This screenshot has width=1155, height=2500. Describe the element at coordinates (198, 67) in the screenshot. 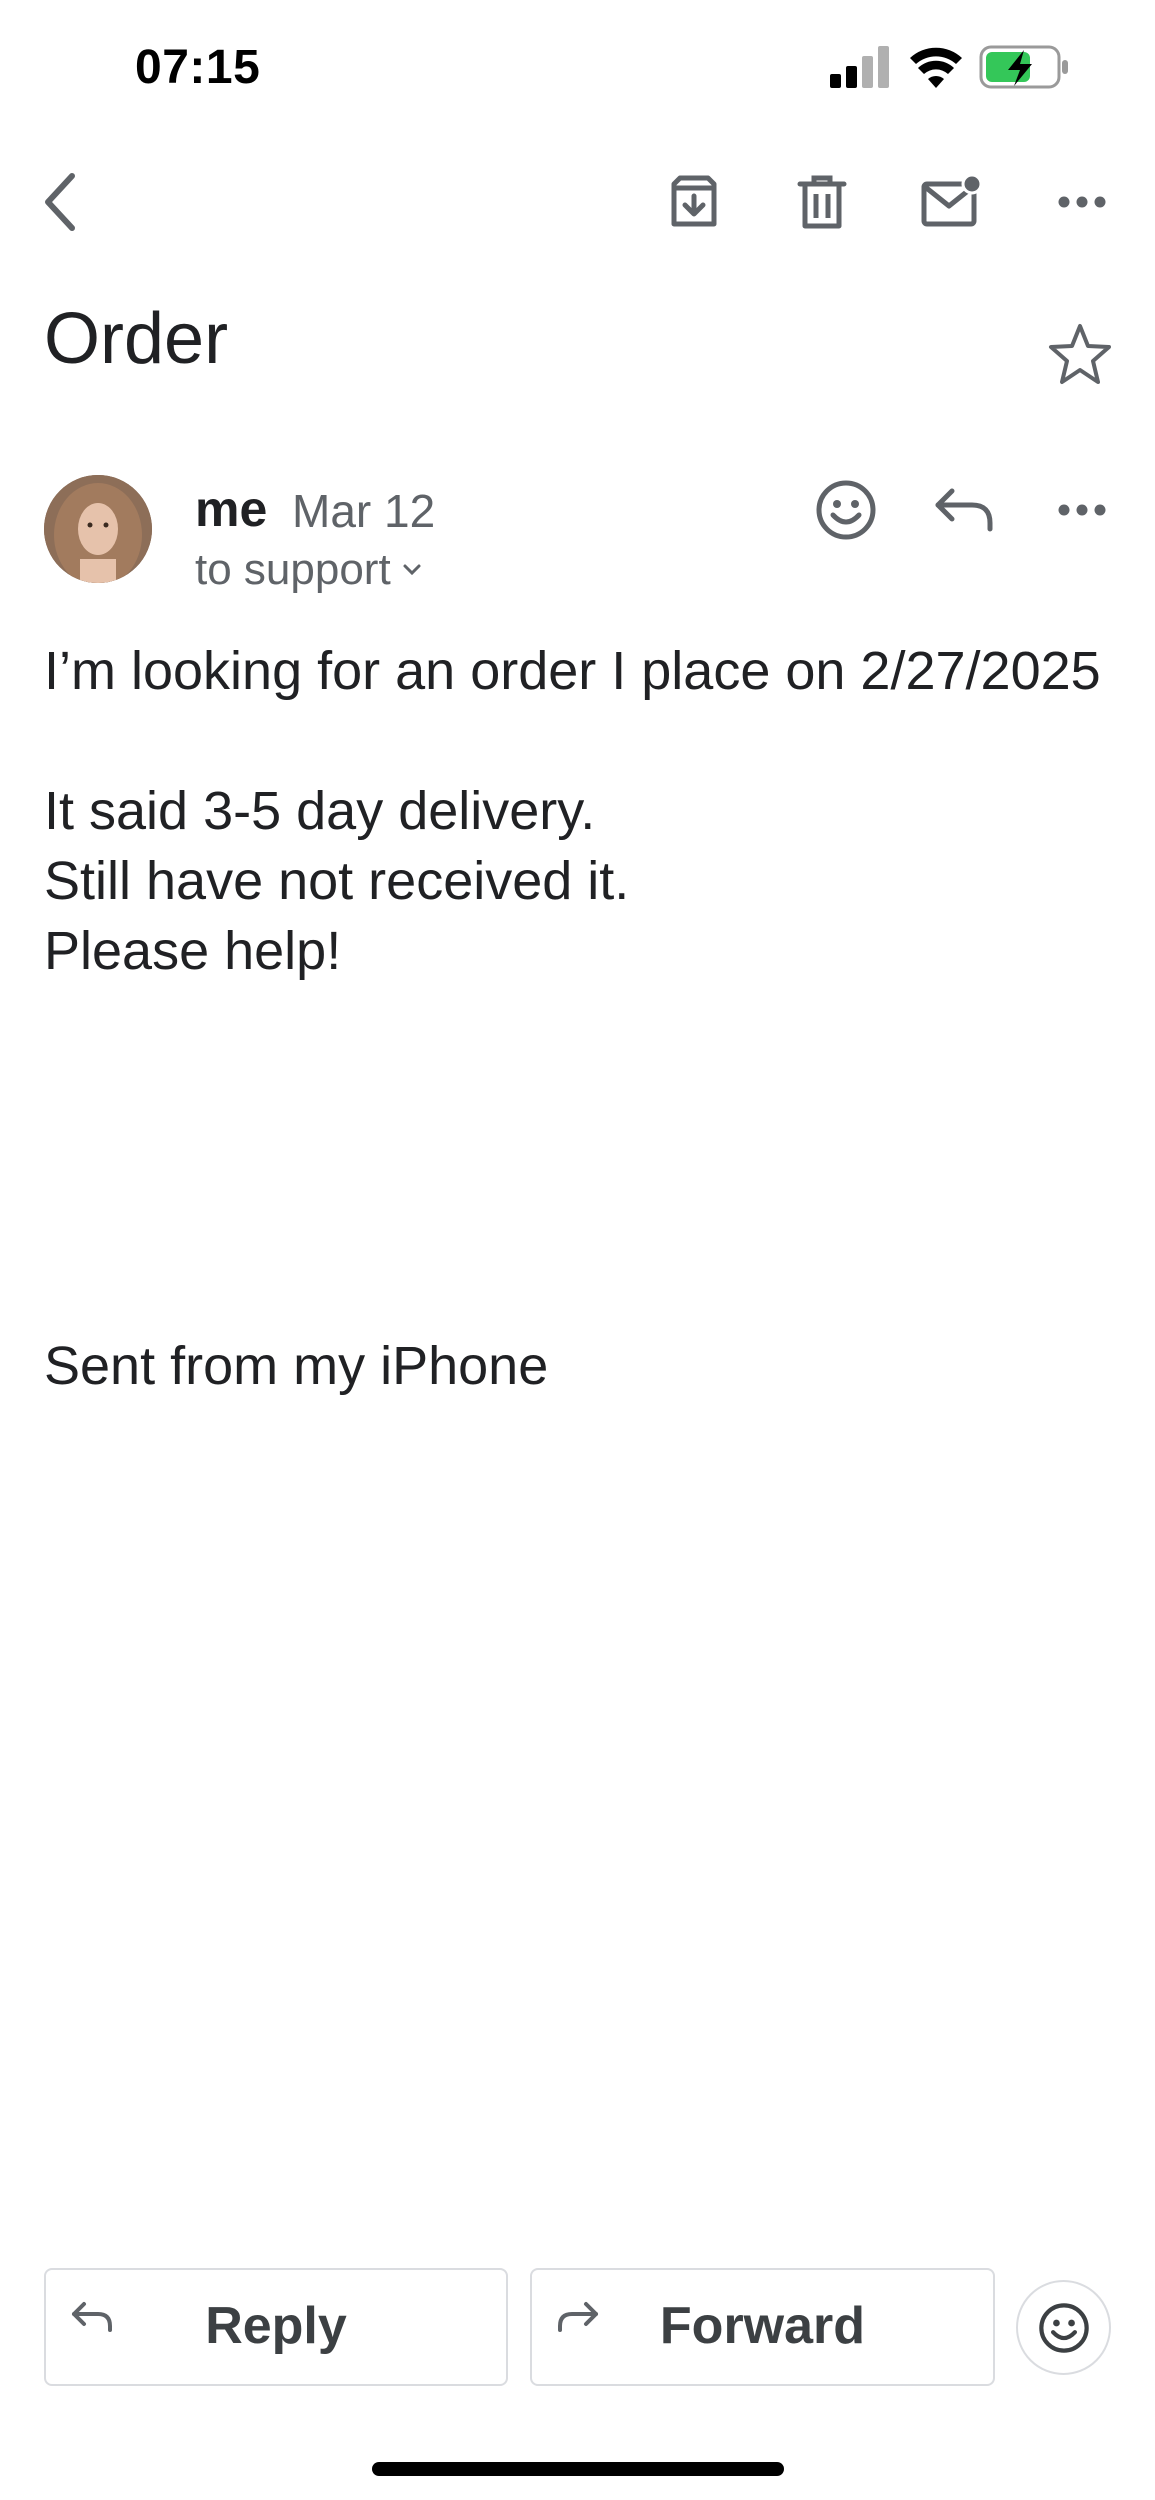

I see `status-time: 07:15` at that location.